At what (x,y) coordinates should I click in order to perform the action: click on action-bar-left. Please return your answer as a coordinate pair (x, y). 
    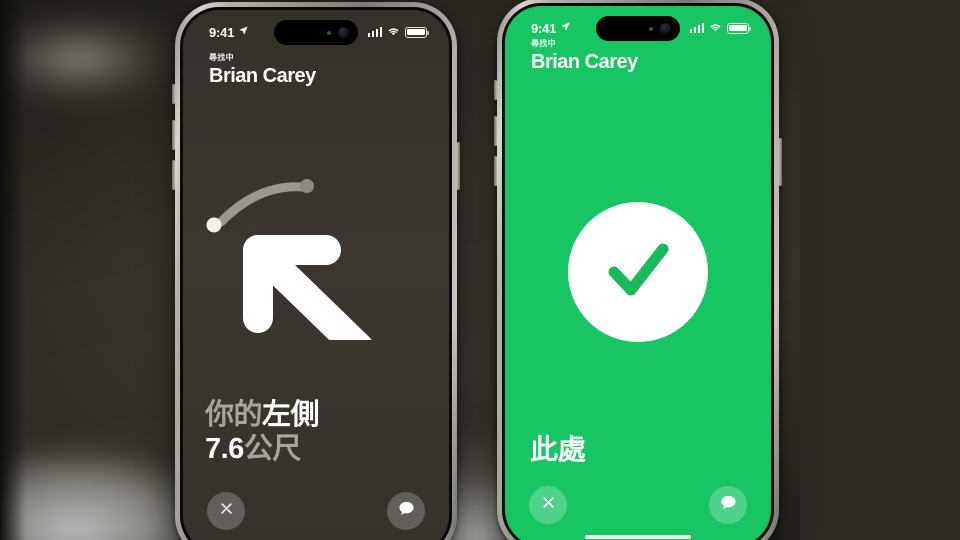
    Looking at the image, I should click on (316, 511).